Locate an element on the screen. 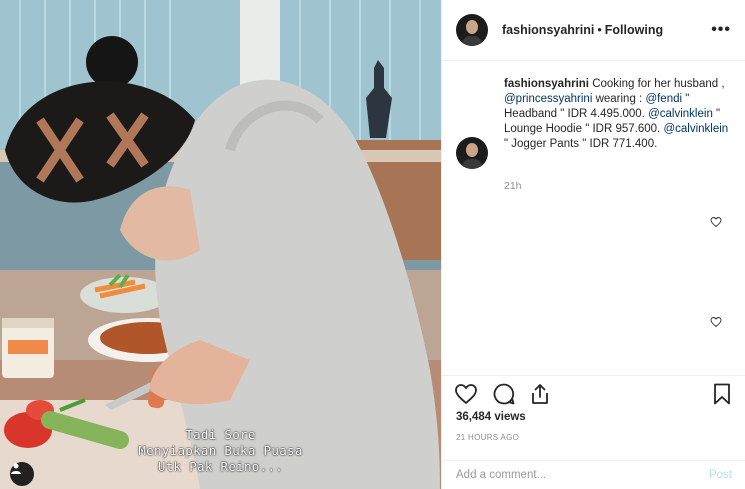  overlay-line: Tadi Sore is located at coordinates (220, 434).